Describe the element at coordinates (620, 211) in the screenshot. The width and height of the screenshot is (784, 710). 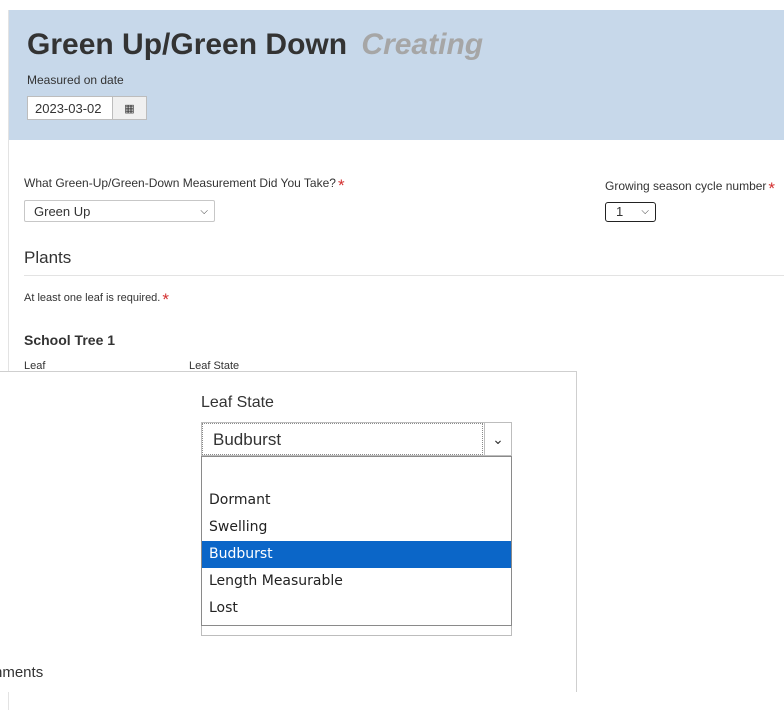
I see `cycle-number-value: 1` at that location.